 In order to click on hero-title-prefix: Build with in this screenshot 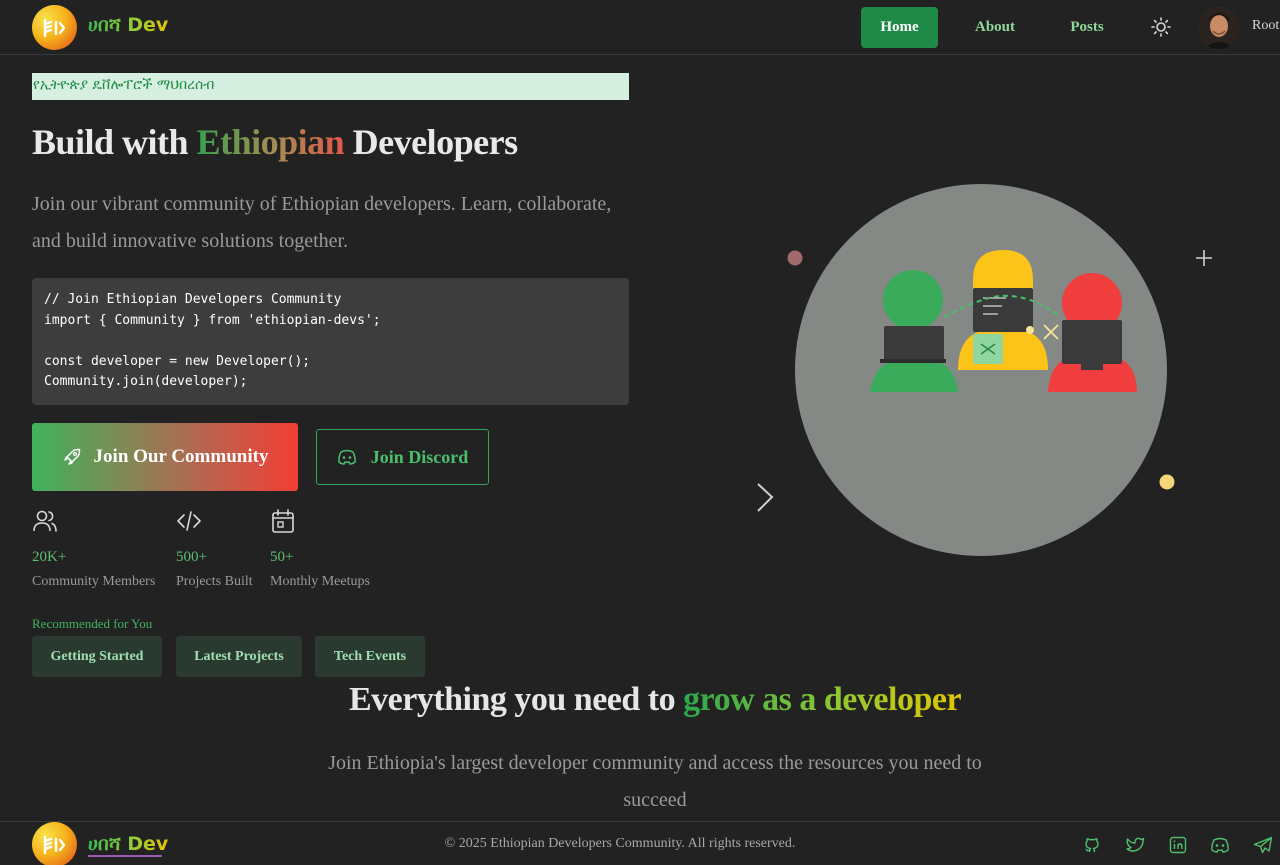, I will do `click(114, 142)`.